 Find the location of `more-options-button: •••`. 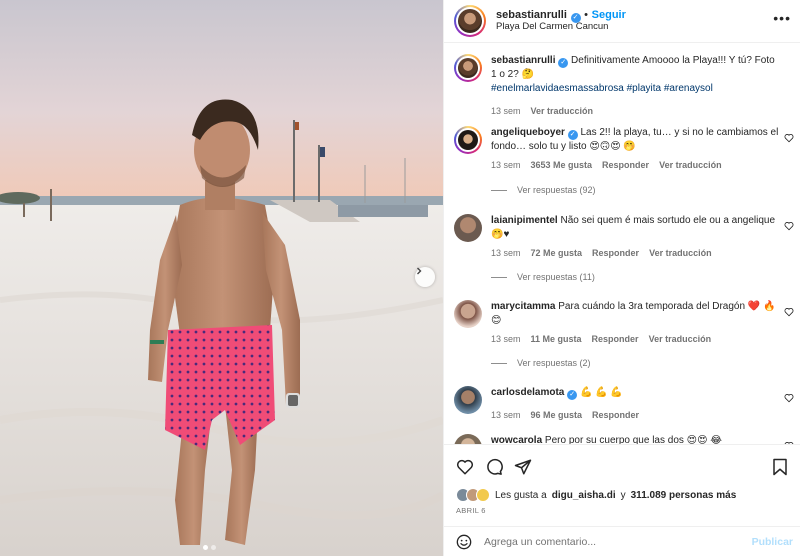

more-options-button: ••• is located at coordinates (782, 18).